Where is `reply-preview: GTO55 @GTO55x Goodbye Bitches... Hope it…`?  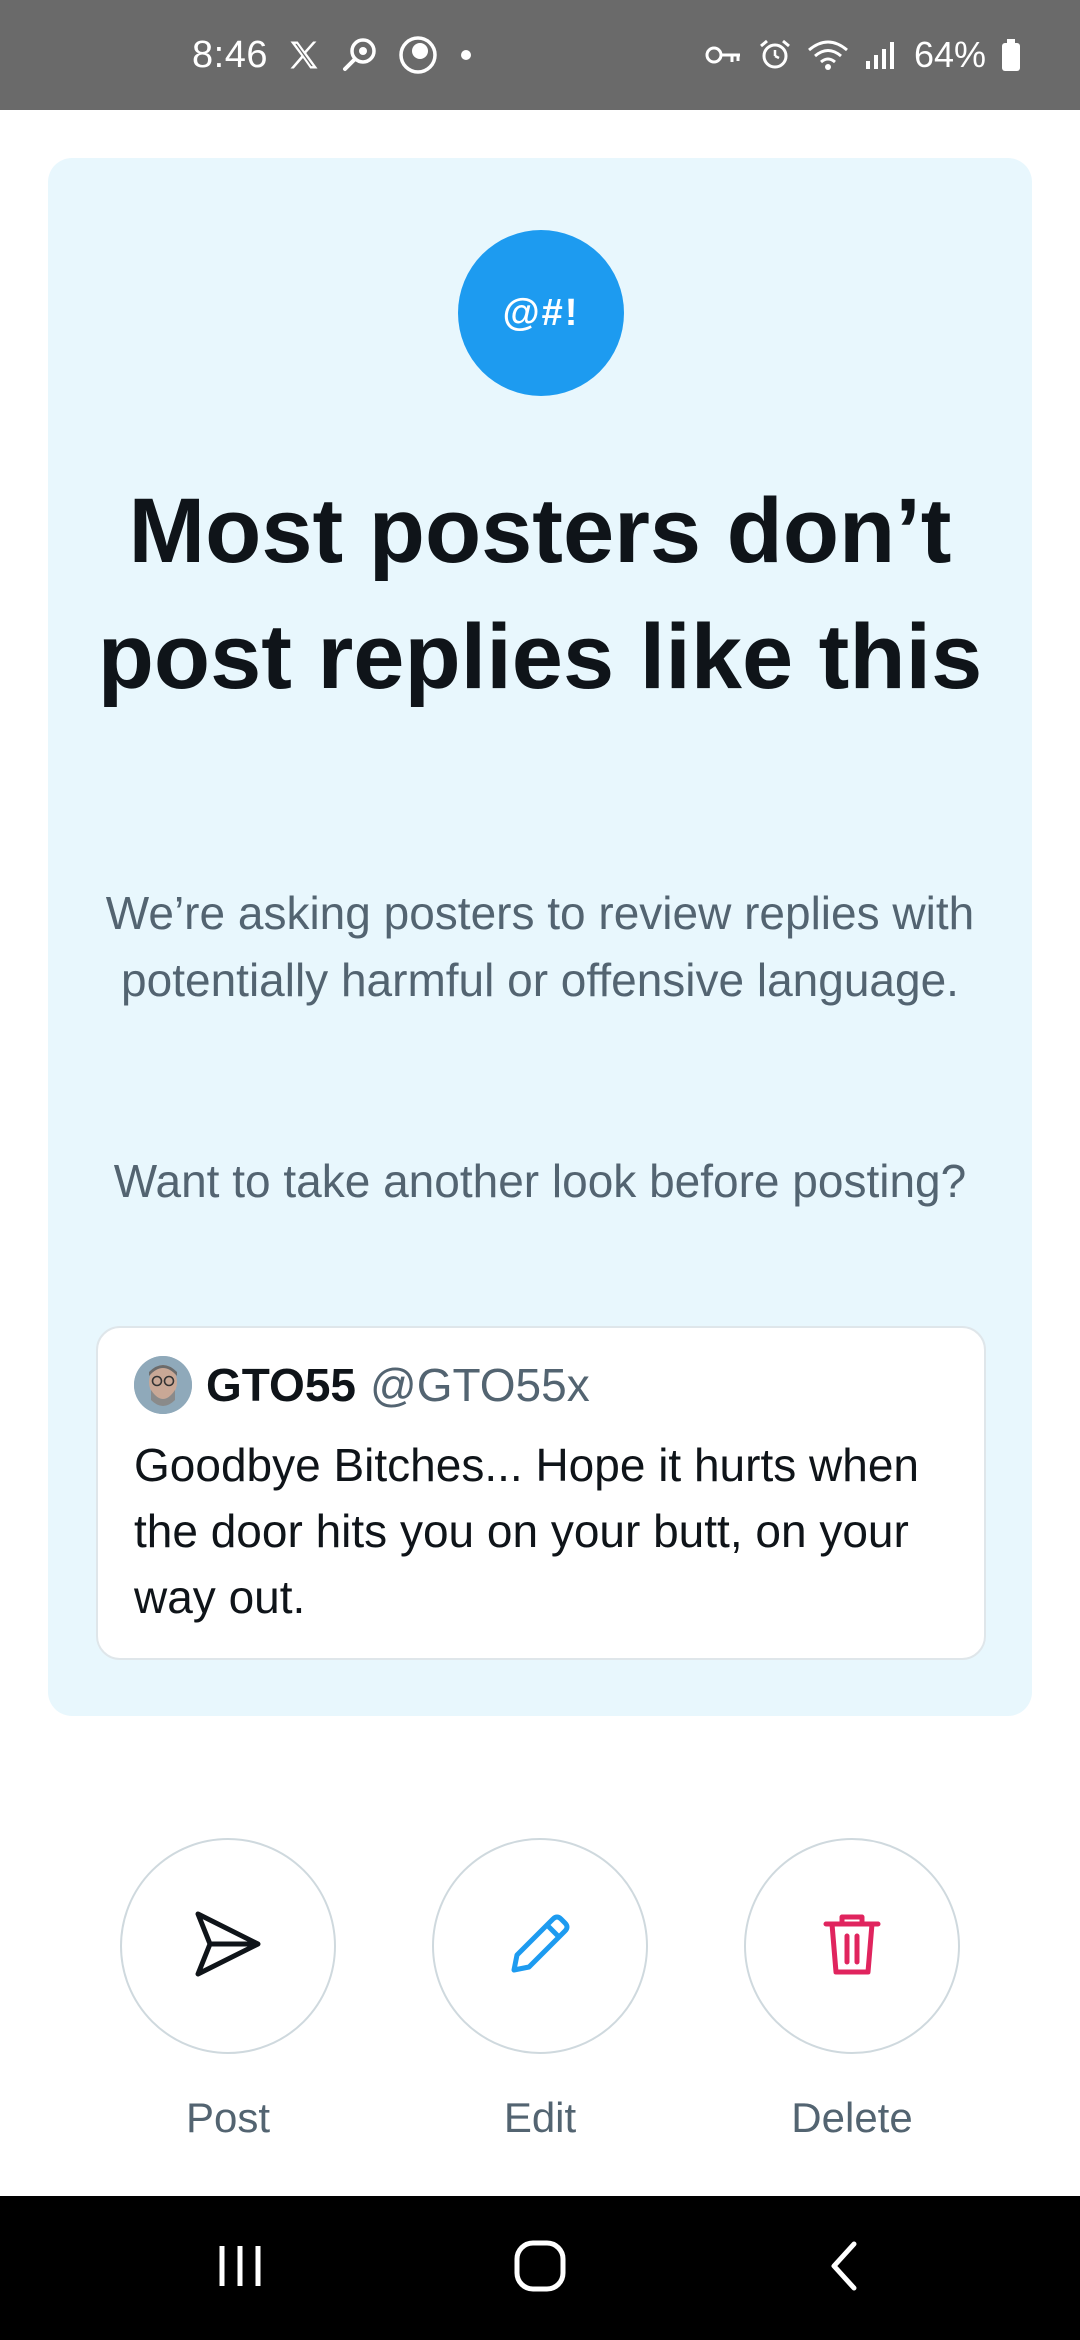 reply-preview: GTO55 @GTO55x Goodbye Bitches... Hope it… is located at coordinates (541, 1493).